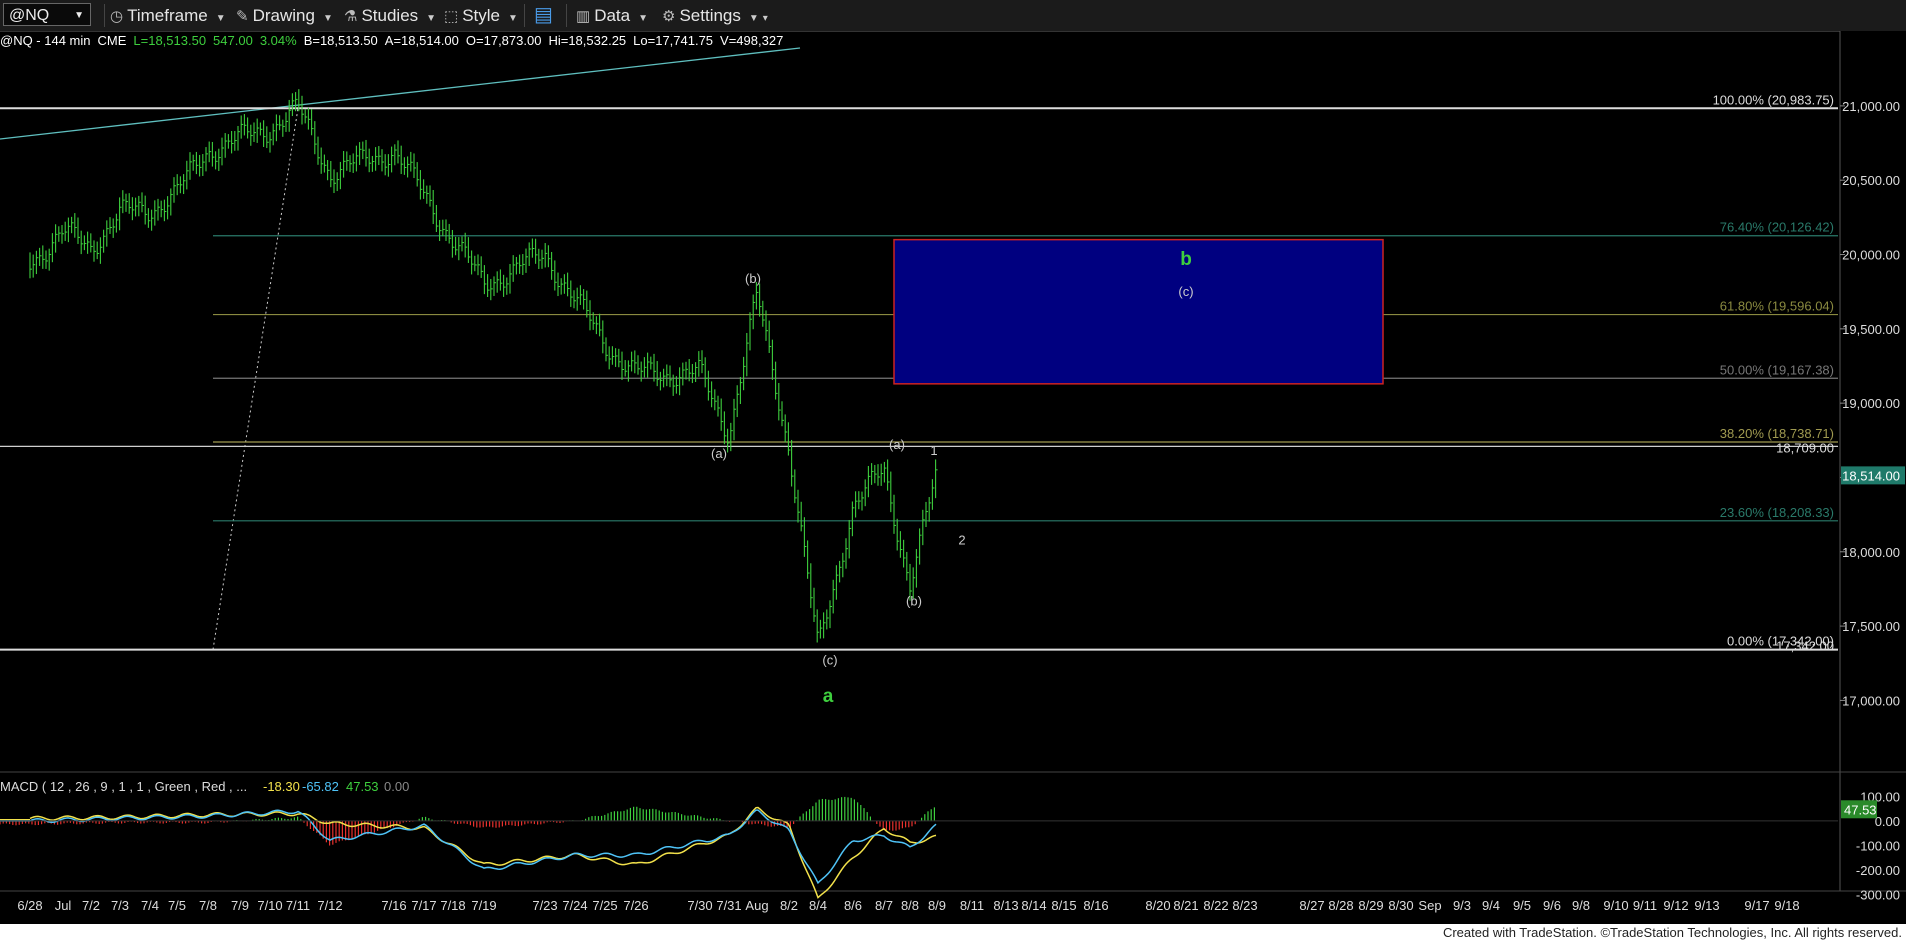  I want to click on macd-last-label: 47.53, so click(1860, 809).